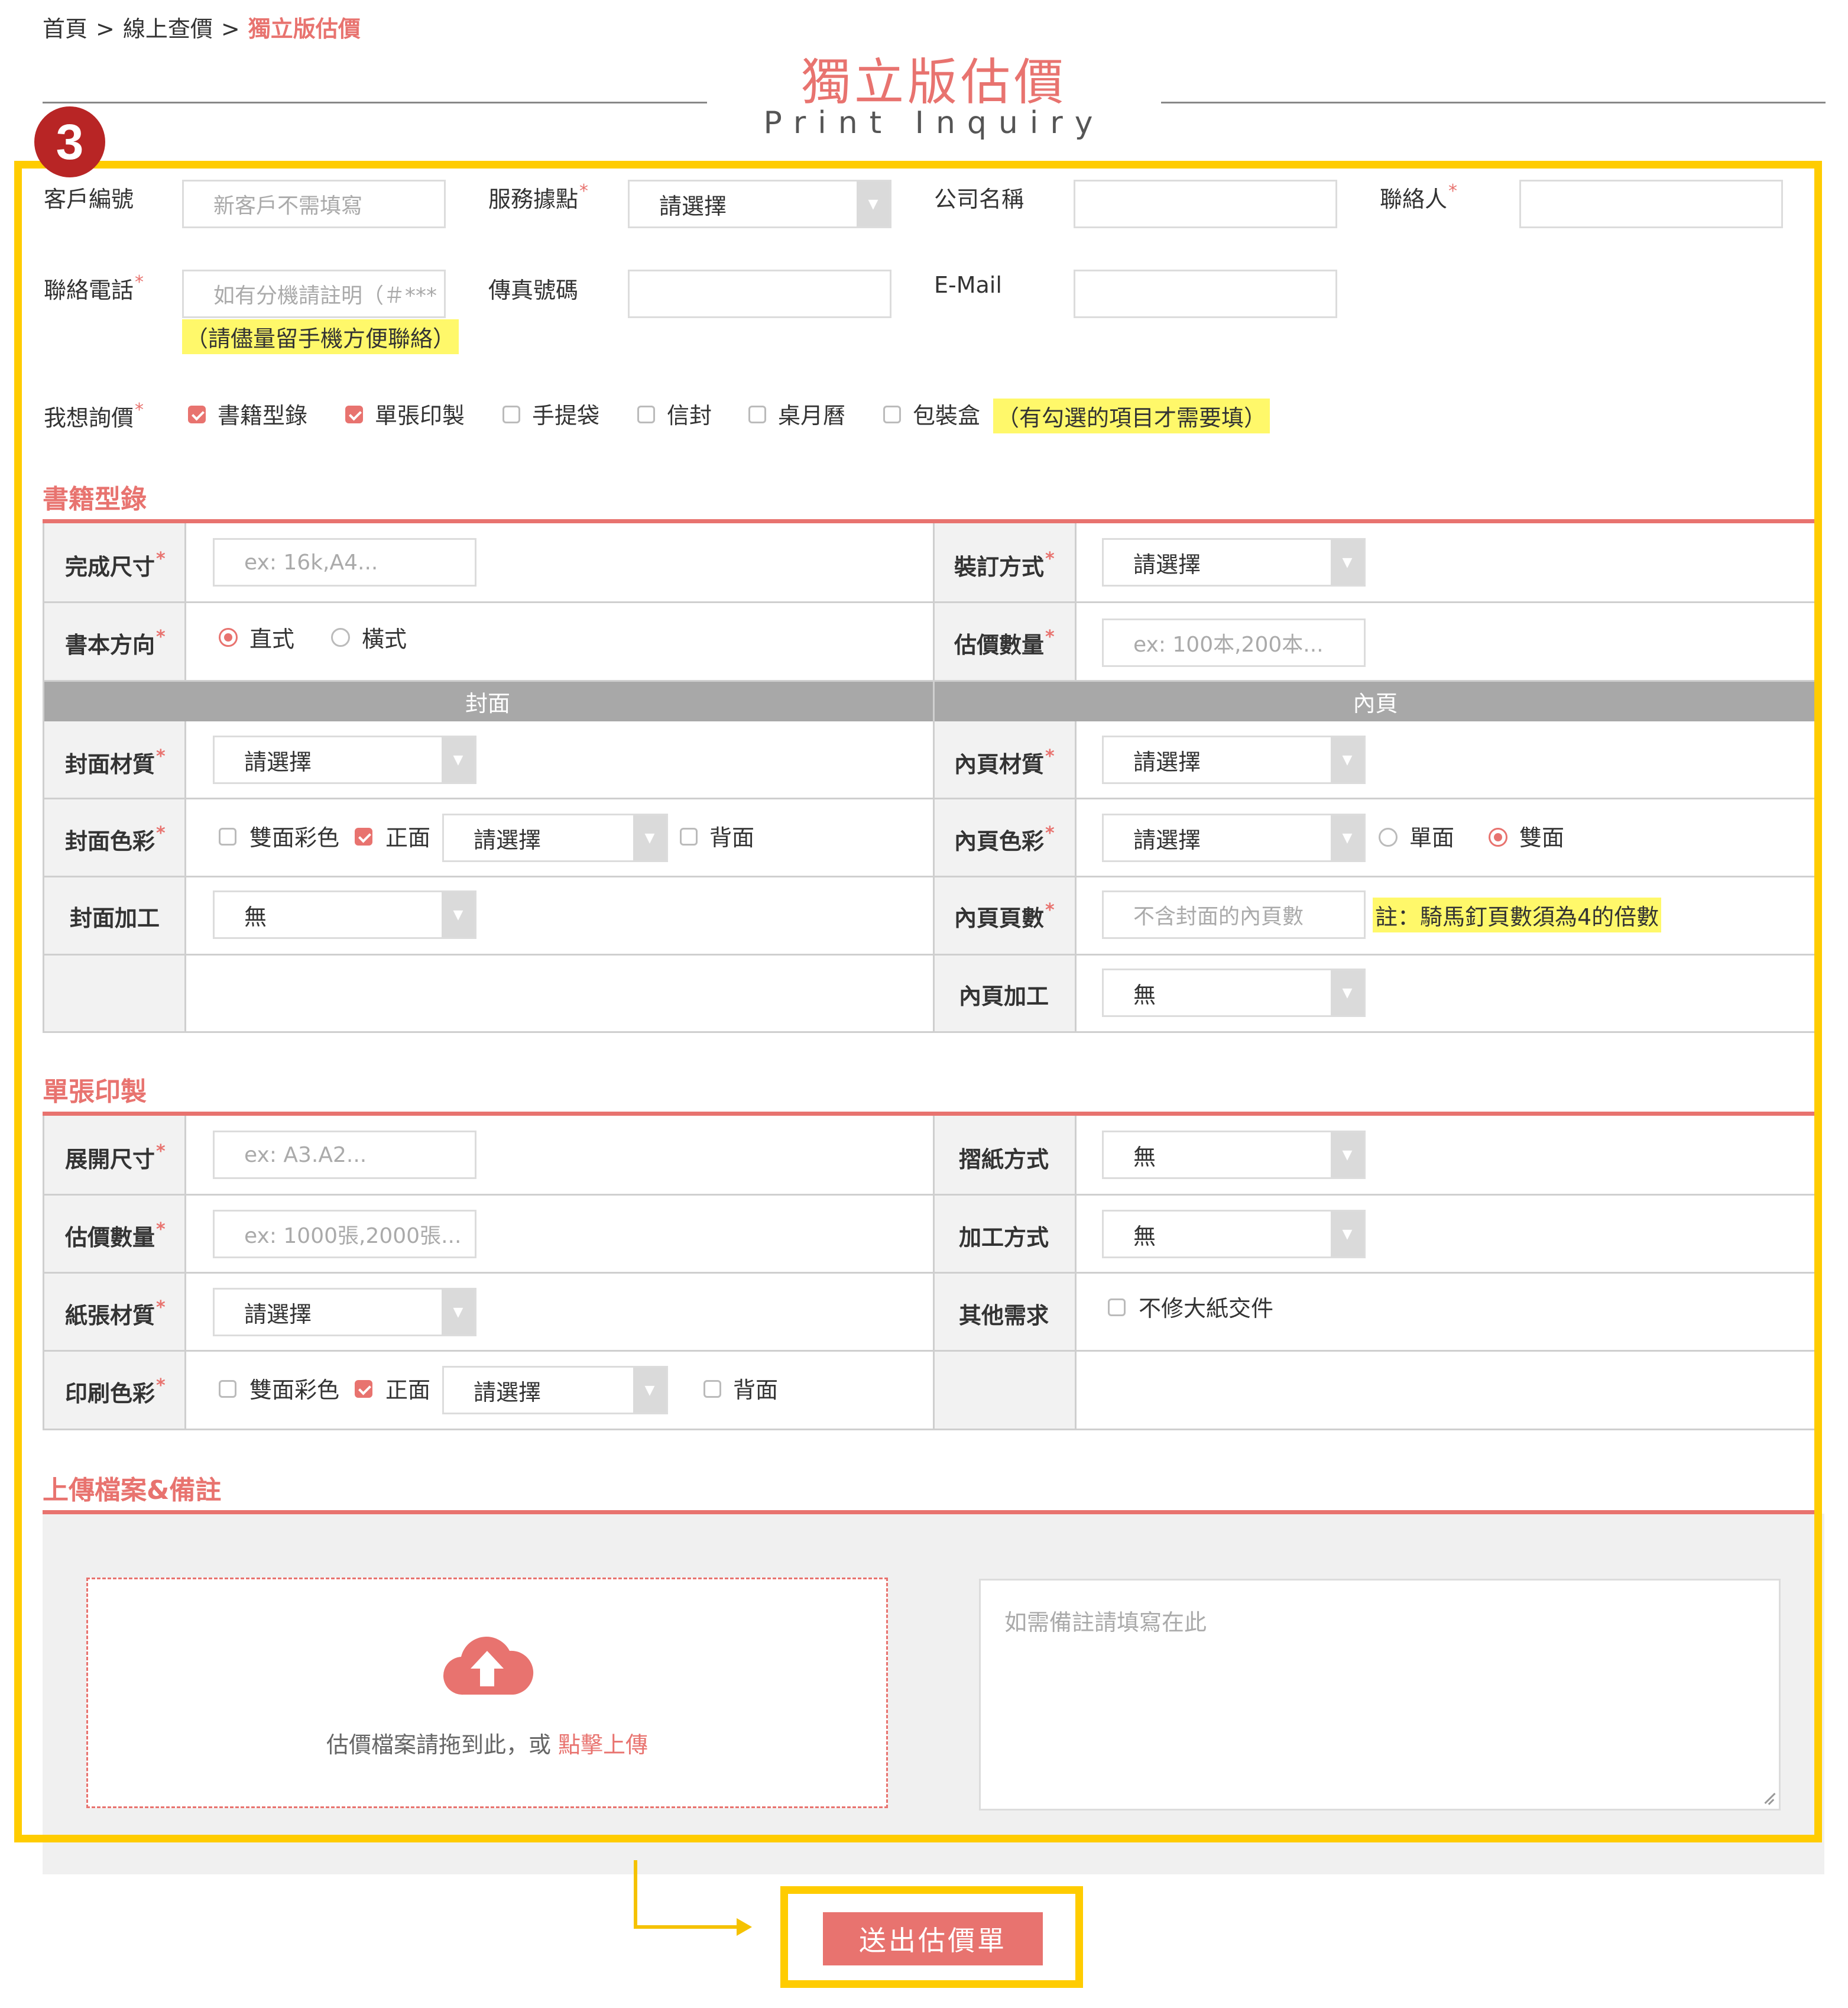 The width and height of the screenshot is (1848, 2008). What do you see at coordinates (933, 82) in the screenshot?
I see `page-title: 獨立版估價` at bounding box center [933, 82].